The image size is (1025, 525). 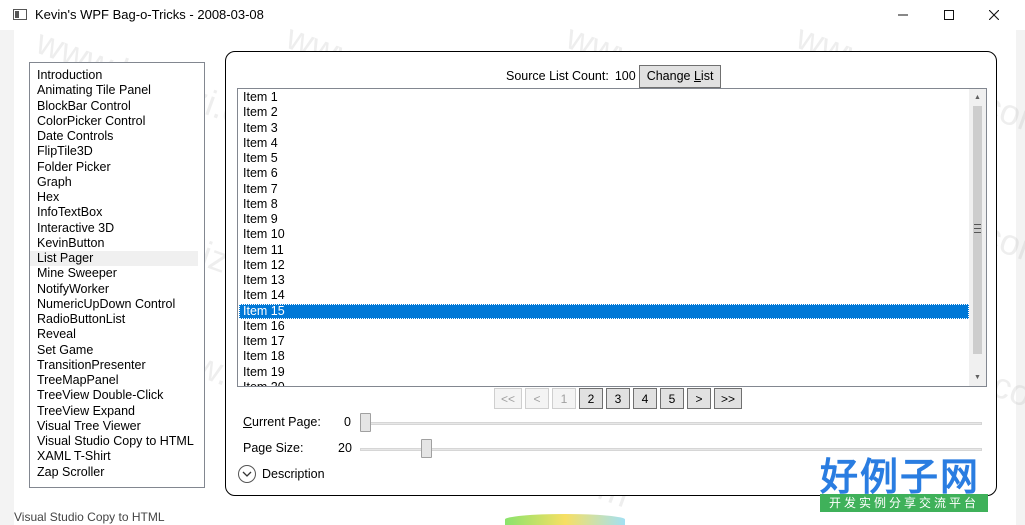 I want to click on background-ghost-text: Visual Studio Copy to HTML, so click(x=89, y=517).